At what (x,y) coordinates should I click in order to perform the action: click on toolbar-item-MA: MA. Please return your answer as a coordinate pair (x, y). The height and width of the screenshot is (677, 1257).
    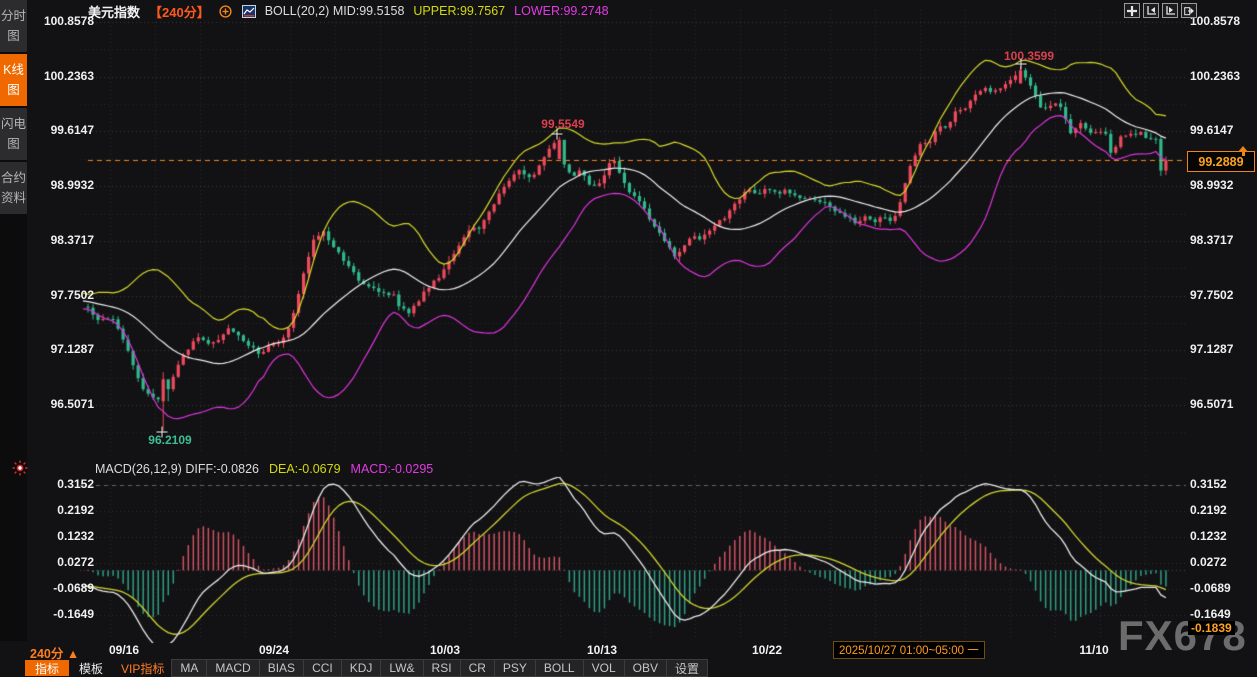
    Looking at the image, I should click on (189, 668).